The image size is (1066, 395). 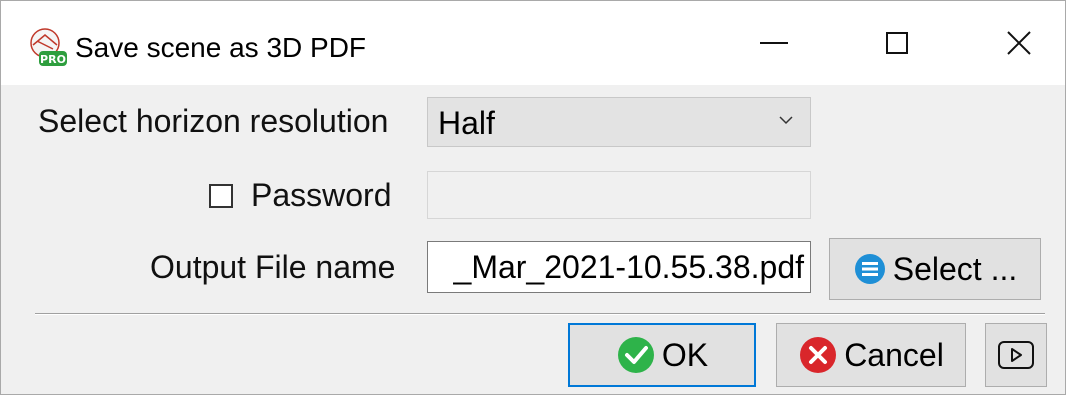 I want to click on cancel-button-label: Cancel, so click(x=894, y=354).